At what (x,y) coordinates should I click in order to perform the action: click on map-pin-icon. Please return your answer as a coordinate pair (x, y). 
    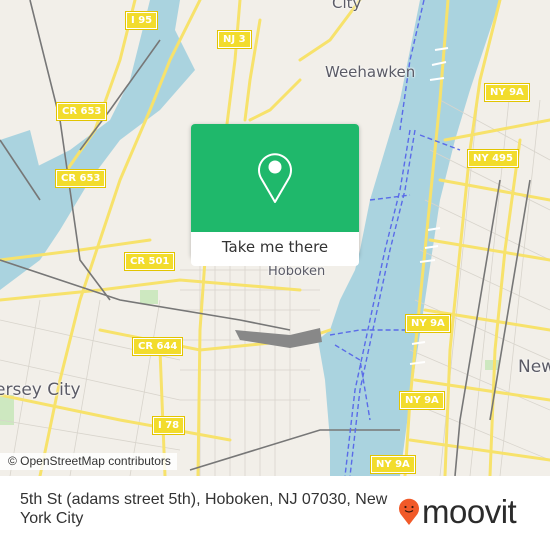
    Looking at the image, I should click on (275, 178).